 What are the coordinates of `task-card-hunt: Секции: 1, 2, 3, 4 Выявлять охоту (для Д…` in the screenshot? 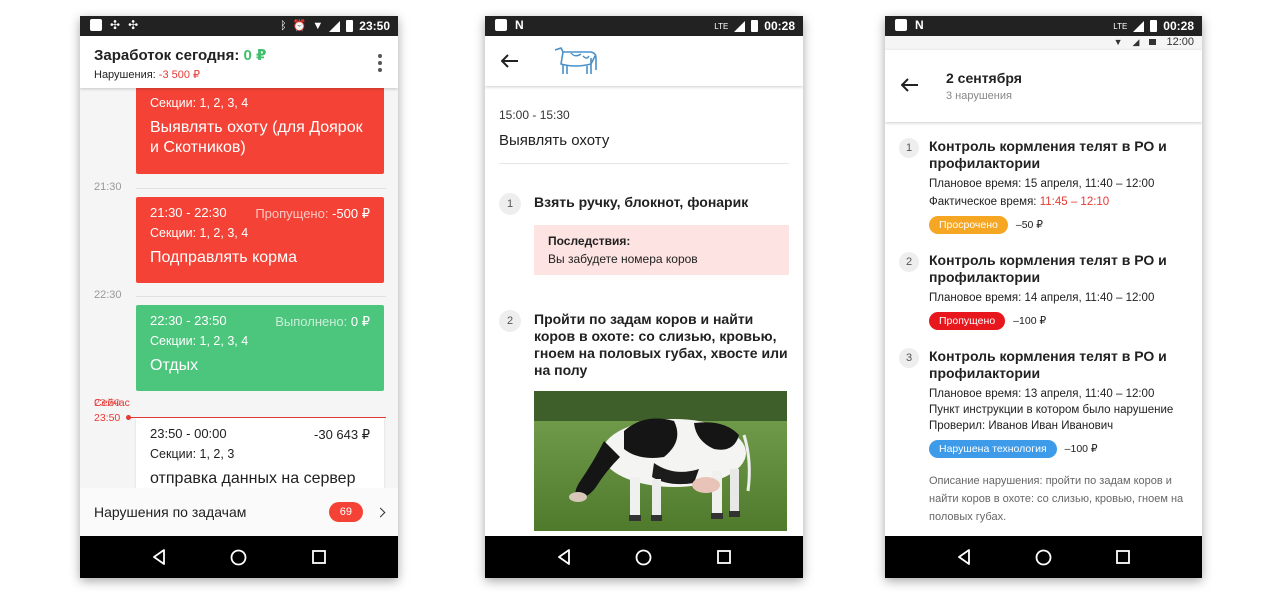 It's located at (260, 131).